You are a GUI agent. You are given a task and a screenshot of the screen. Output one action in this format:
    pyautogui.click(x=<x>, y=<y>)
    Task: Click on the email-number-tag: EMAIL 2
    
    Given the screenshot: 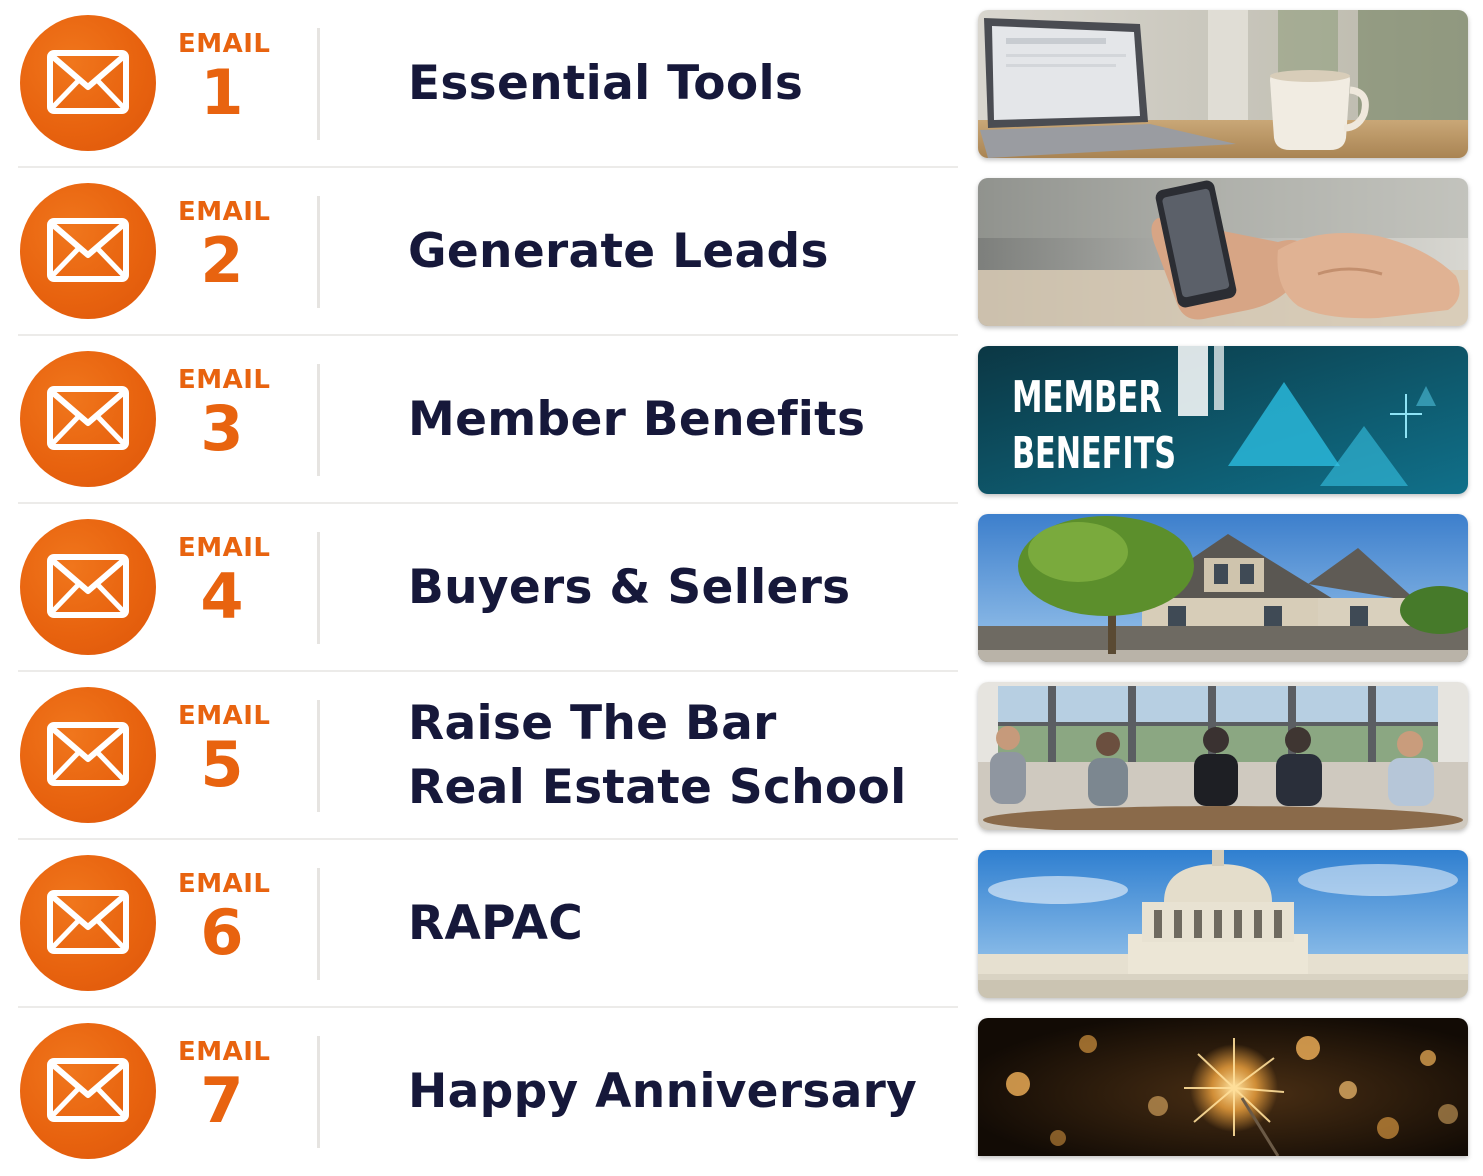 What is the action you would take?
    pyautogui.click(x=224, y=246)
    